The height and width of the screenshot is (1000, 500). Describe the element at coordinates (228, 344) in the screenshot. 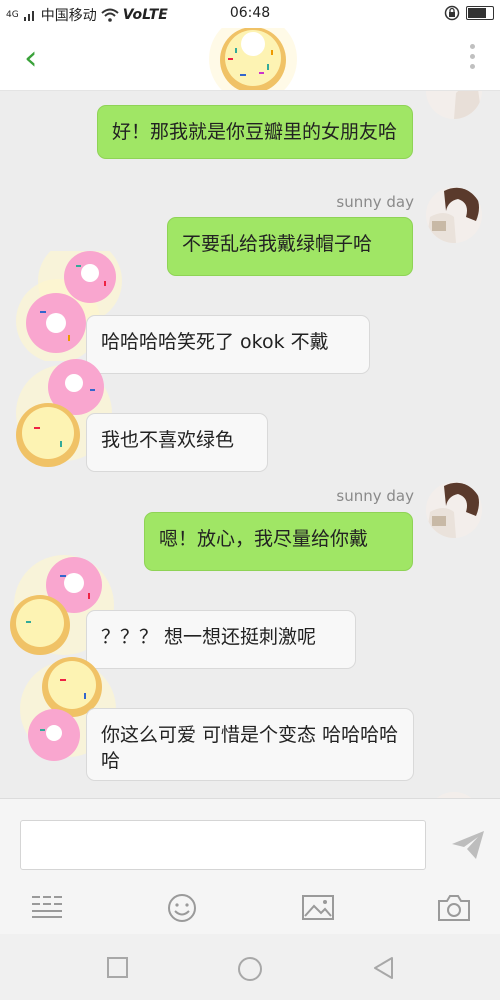

I see `message-bubble-incoming: 哈哈哈哈笑死了 okok 不戴` at that location.